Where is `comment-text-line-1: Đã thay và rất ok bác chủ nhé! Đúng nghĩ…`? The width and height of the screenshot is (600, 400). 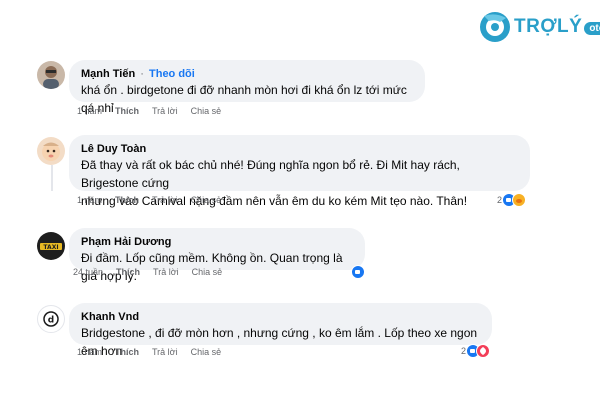
comment-text-line-1: Đã thay và rất ok bác chủ nhé! Đúng nghĩ… is located at coordinates (270, 174).